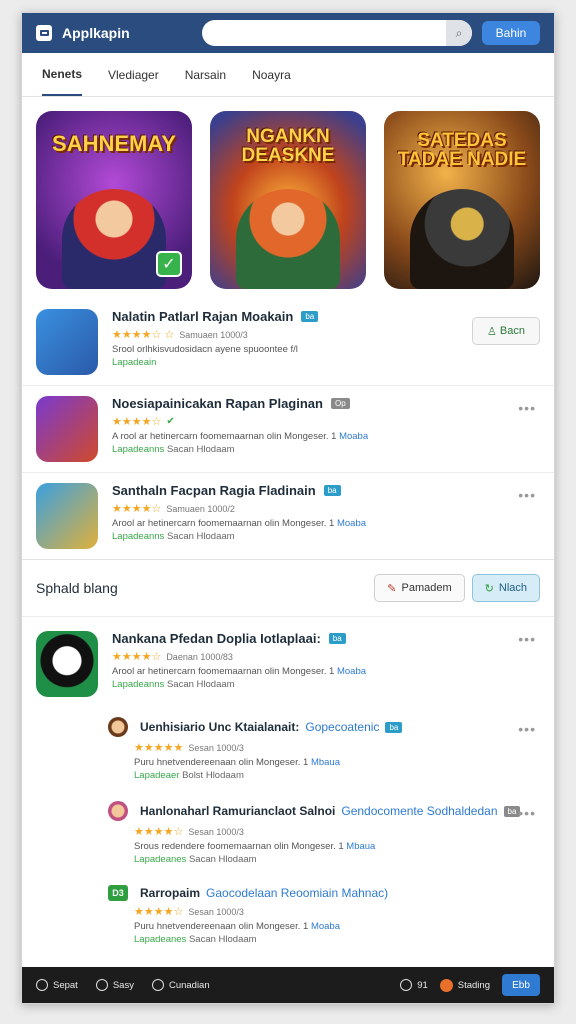 The height and width of the screenshot is (1024, 576). Describe the element at coordinates (414, 985) in the screenshot. I see `notification-counter: 91` at that location.